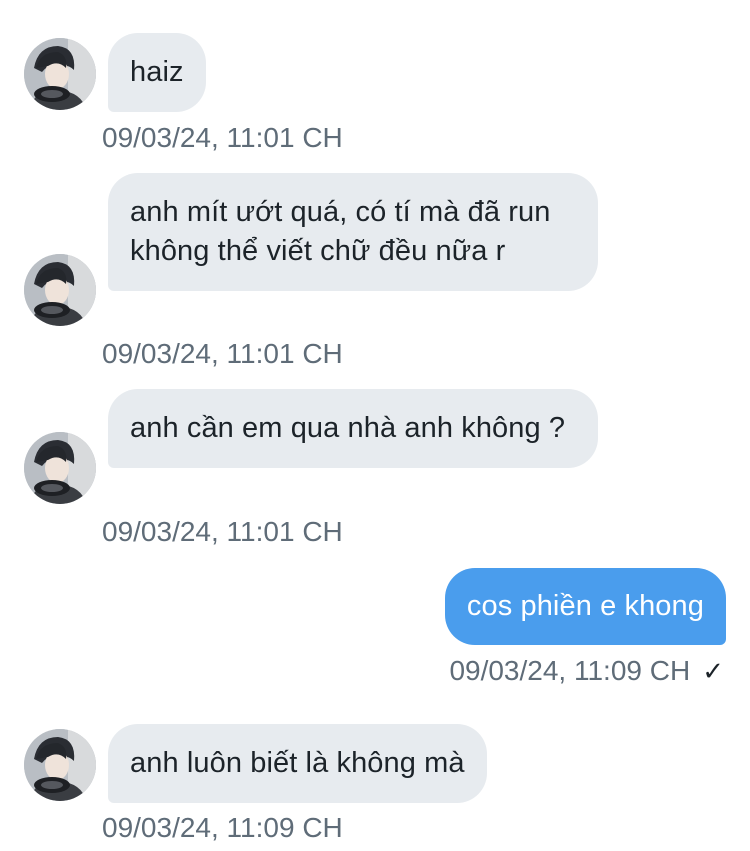 This screenshot has height=851, width=750. What do you see at coordinates (348, 428) in the screenshot?
I see `message-text: anh cần em qua nhà anh không ?` at bounding box center [348, 428].